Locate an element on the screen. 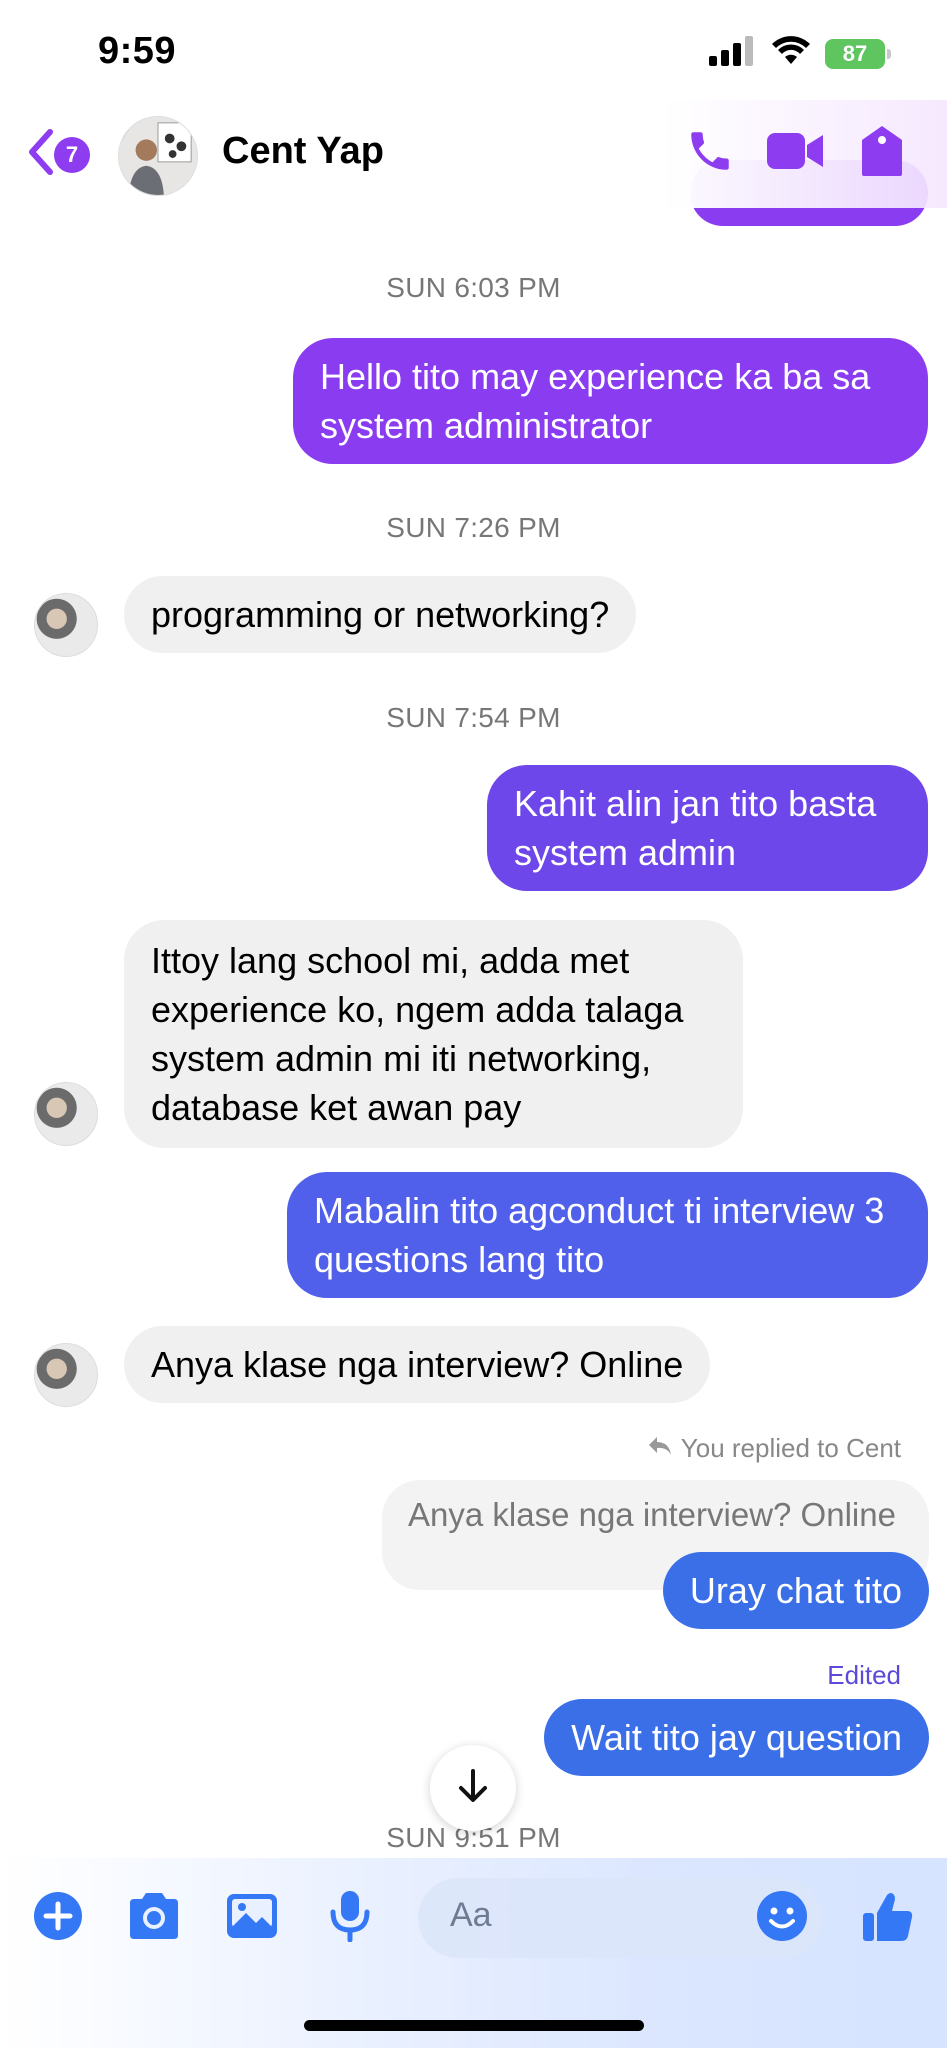  home-indicator is located at coordinates (474, 2025).